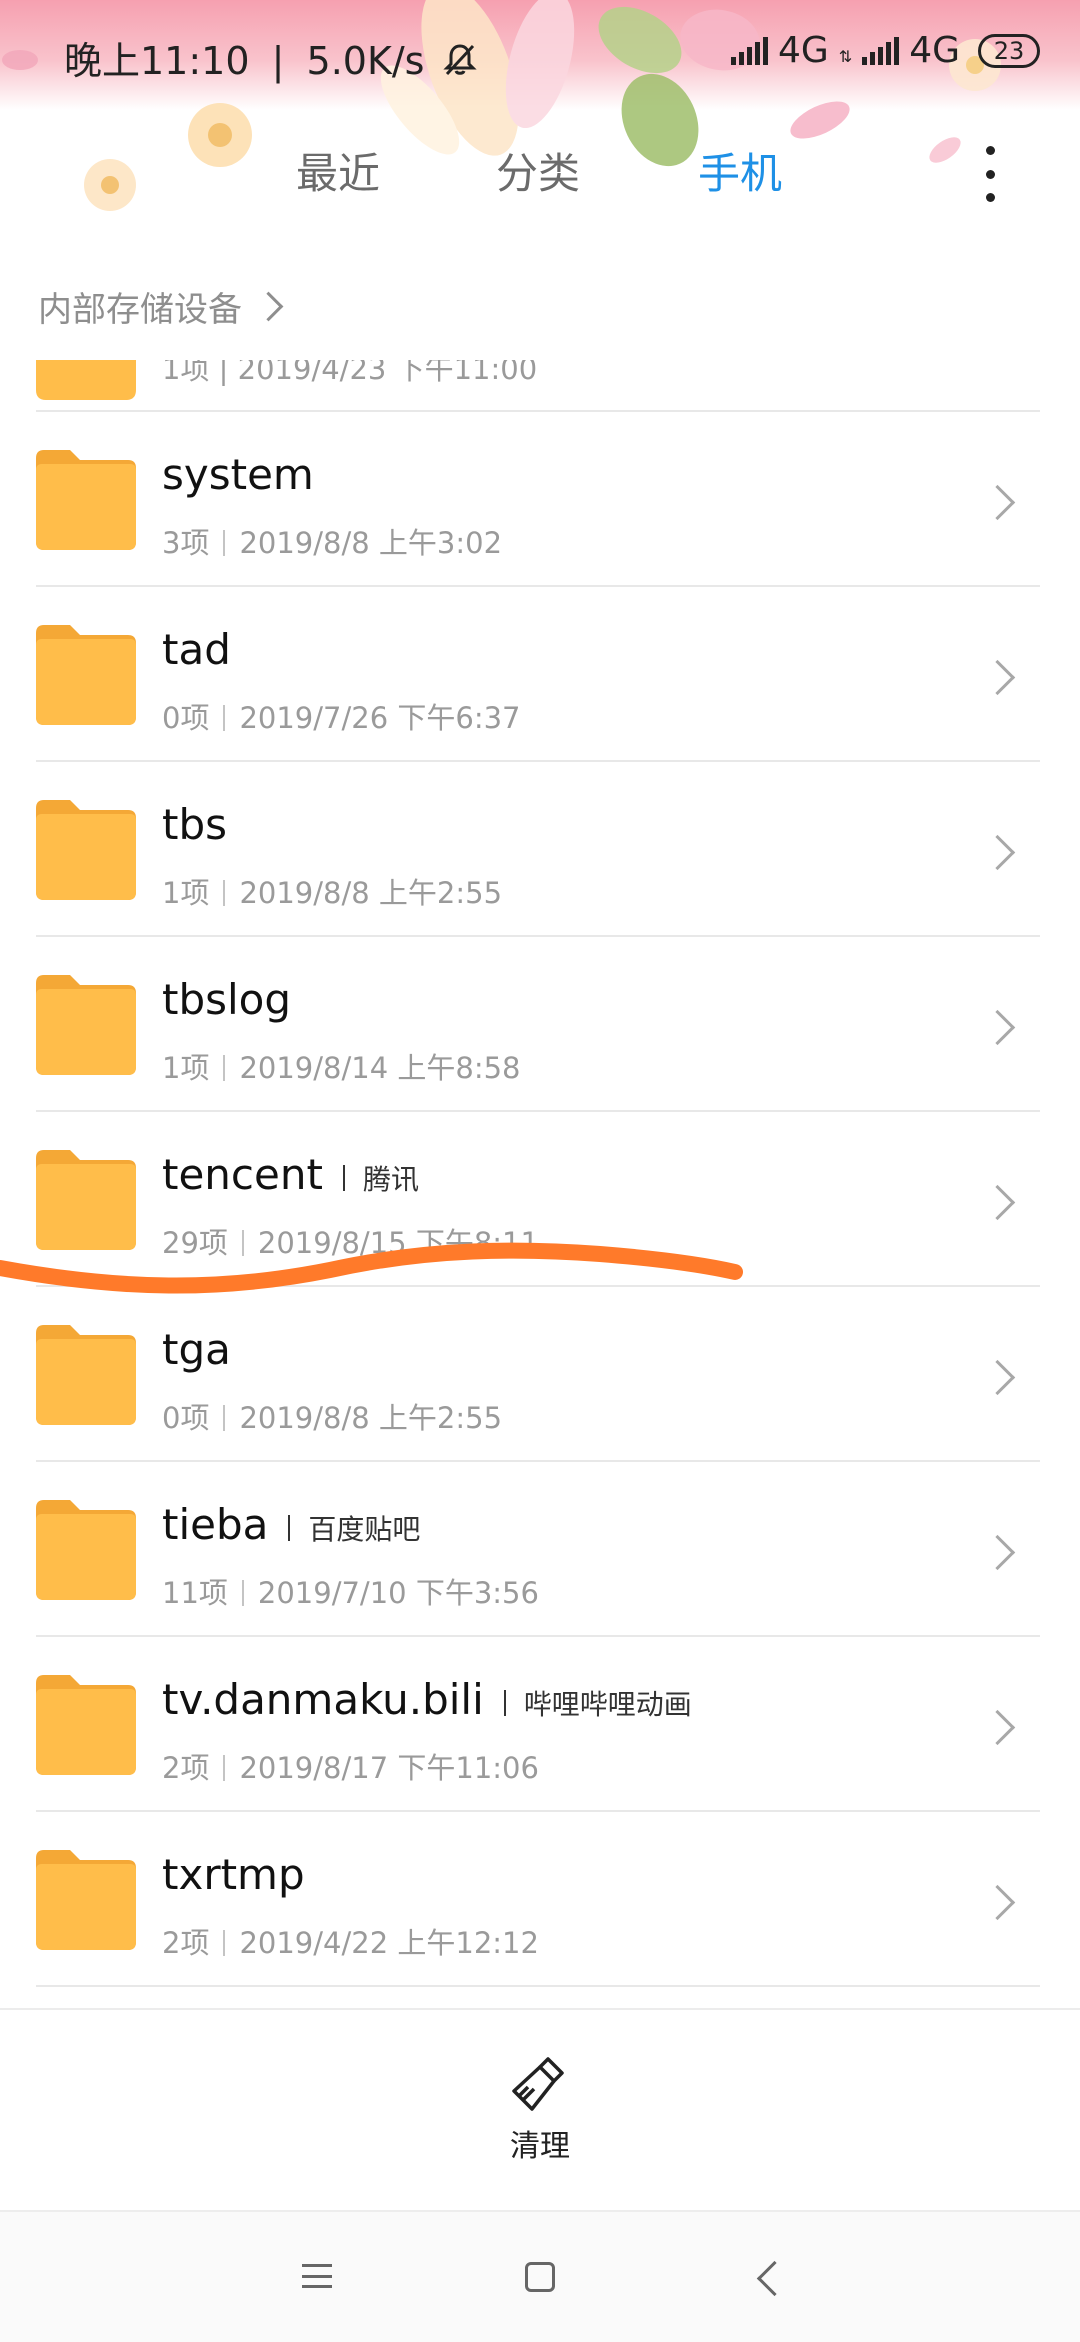 The height and width of the screenshot is (2342, 1080). Describe the element at coordinates (540, 2146) in the screenshot. I see `clean-label: 清理` at that location.